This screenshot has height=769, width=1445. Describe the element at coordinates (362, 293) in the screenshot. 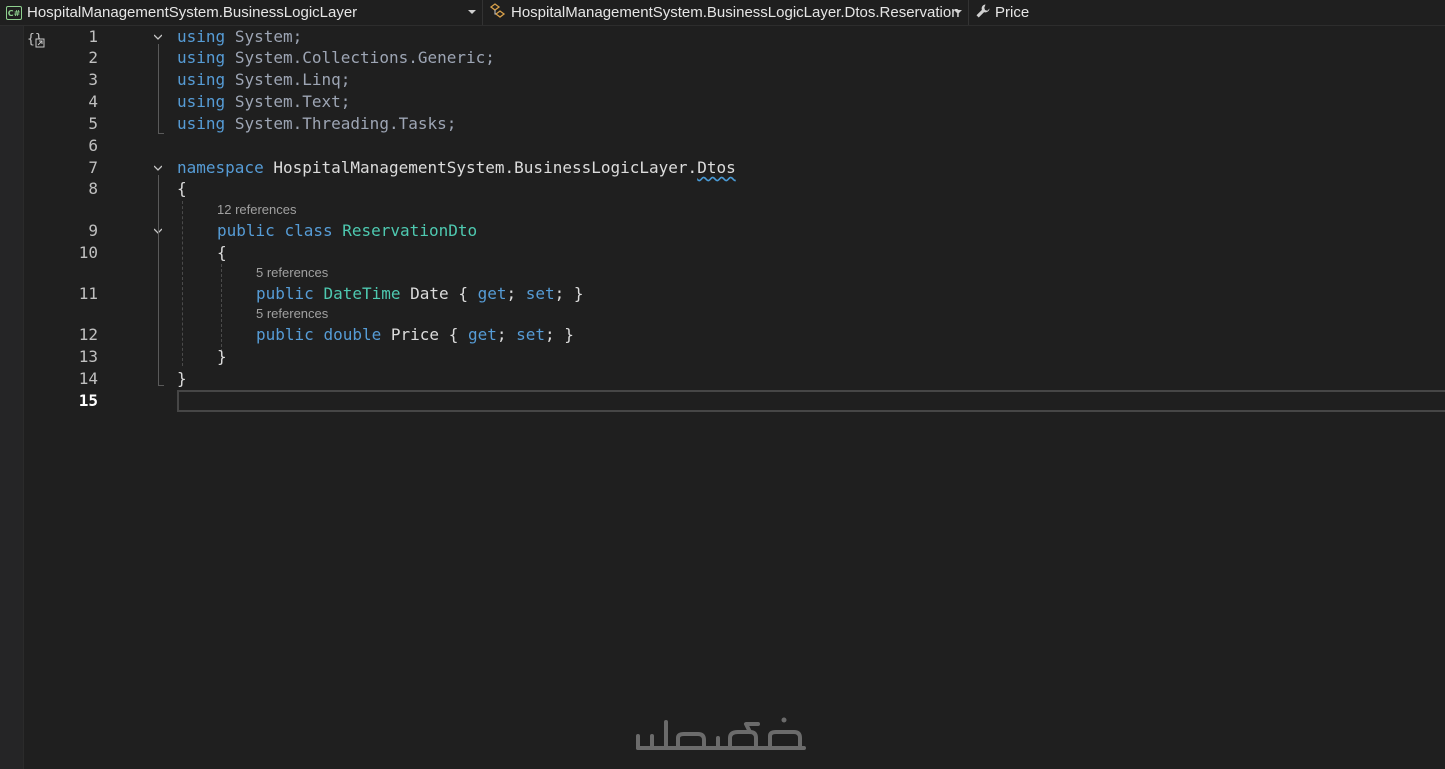

I see `type-name: DateTime` at that location.